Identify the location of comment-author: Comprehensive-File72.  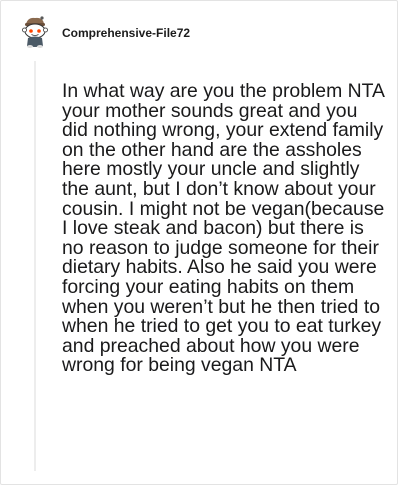
(126, 33).